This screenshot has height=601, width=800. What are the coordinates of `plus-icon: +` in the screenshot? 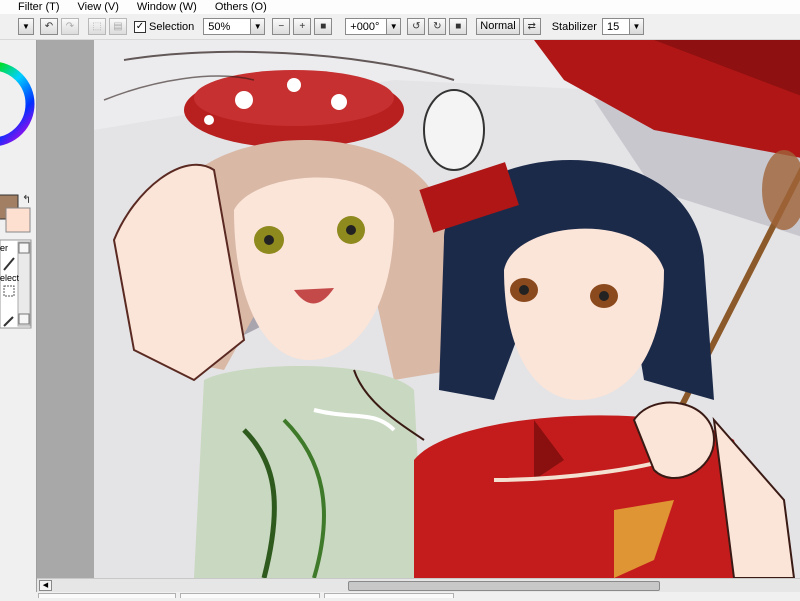 It's located at (302, 26).